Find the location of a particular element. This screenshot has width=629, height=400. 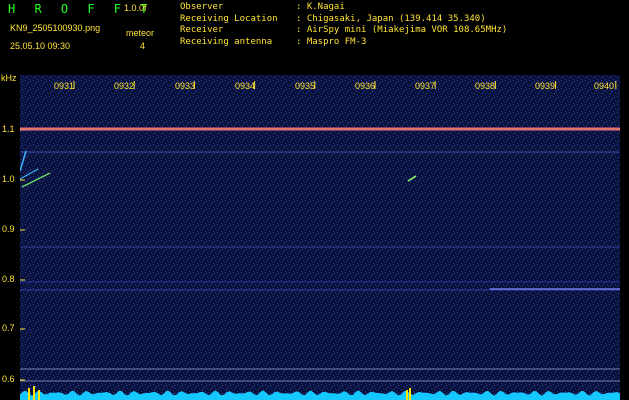

observer-value: : K.Nagai is located at coordinates (320, 7).